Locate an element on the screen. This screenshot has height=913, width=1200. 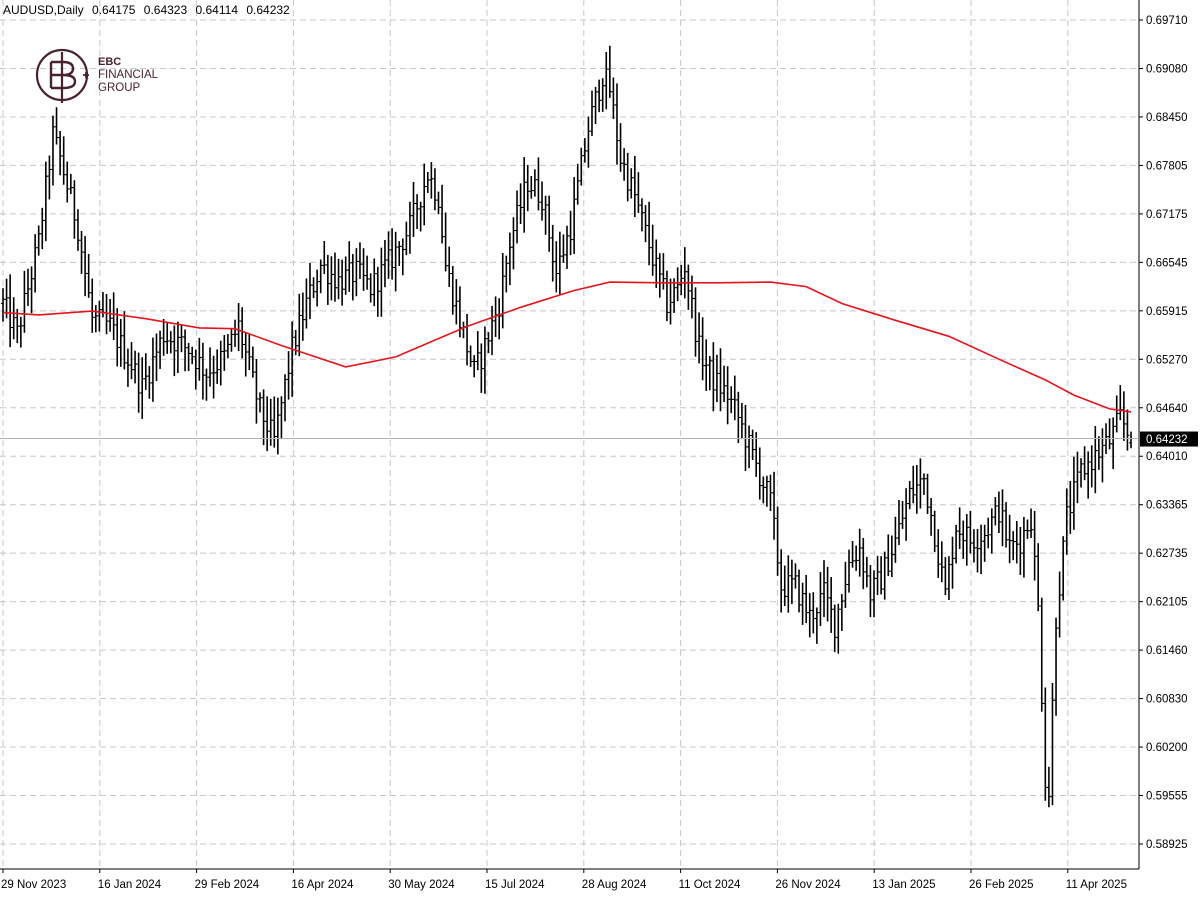
y-tick-label: 0.67175 is located at coordinates (1167, 215).